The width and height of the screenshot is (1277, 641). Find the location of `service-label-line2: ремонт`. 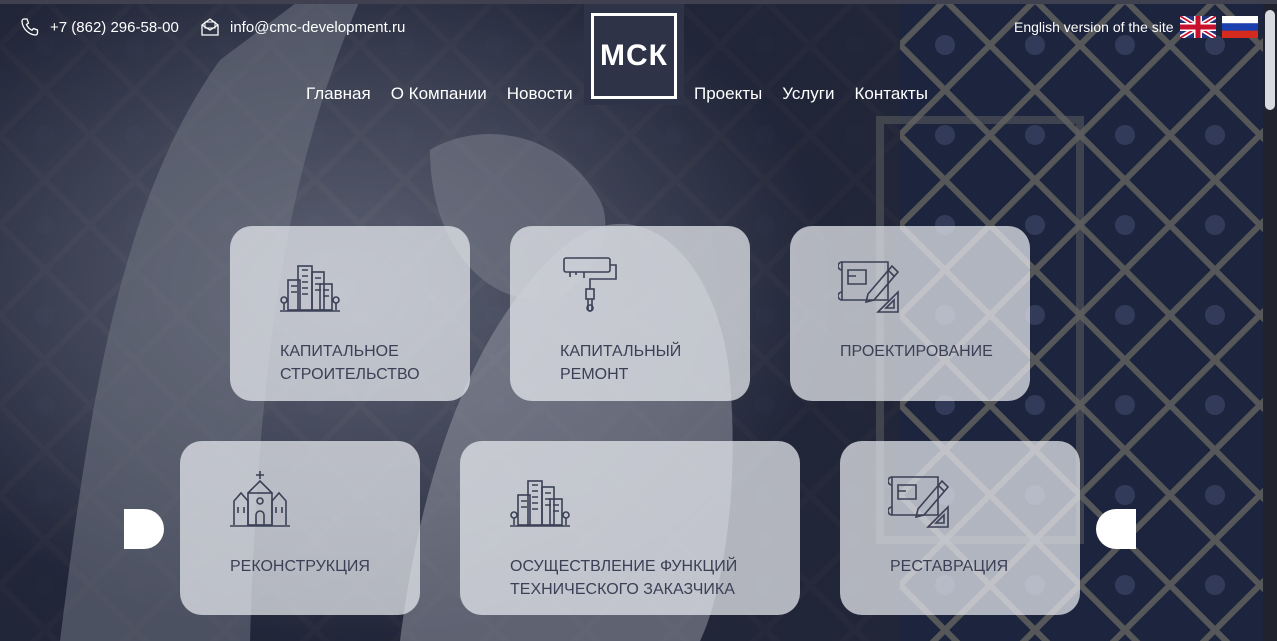

service-label-line2: ремонт is located at coordinates (594, 374).